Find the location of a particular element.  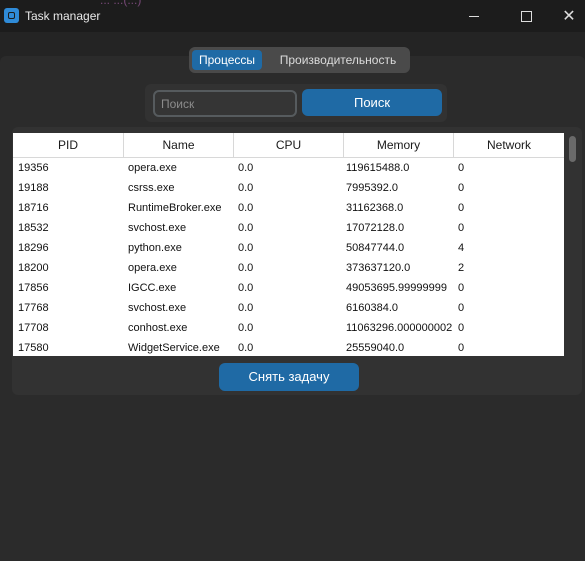

cell-memory: 373637120.0 is located at coordinates (378, 268).